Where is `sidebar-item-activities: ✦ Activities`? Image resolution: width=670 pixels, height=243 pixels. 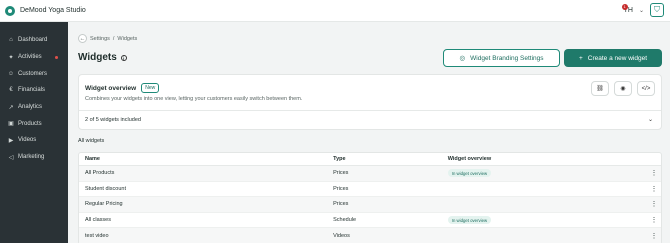 sidebar-item-activities: ✦ Activities is located at coordinates (34, 57).